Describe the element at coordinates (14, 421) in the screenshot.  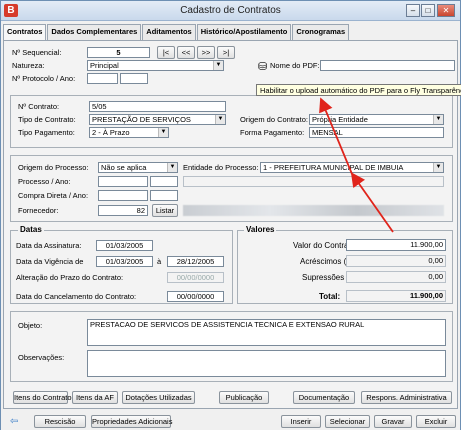
I see `back-arrow-icon: ⇦` at that location.